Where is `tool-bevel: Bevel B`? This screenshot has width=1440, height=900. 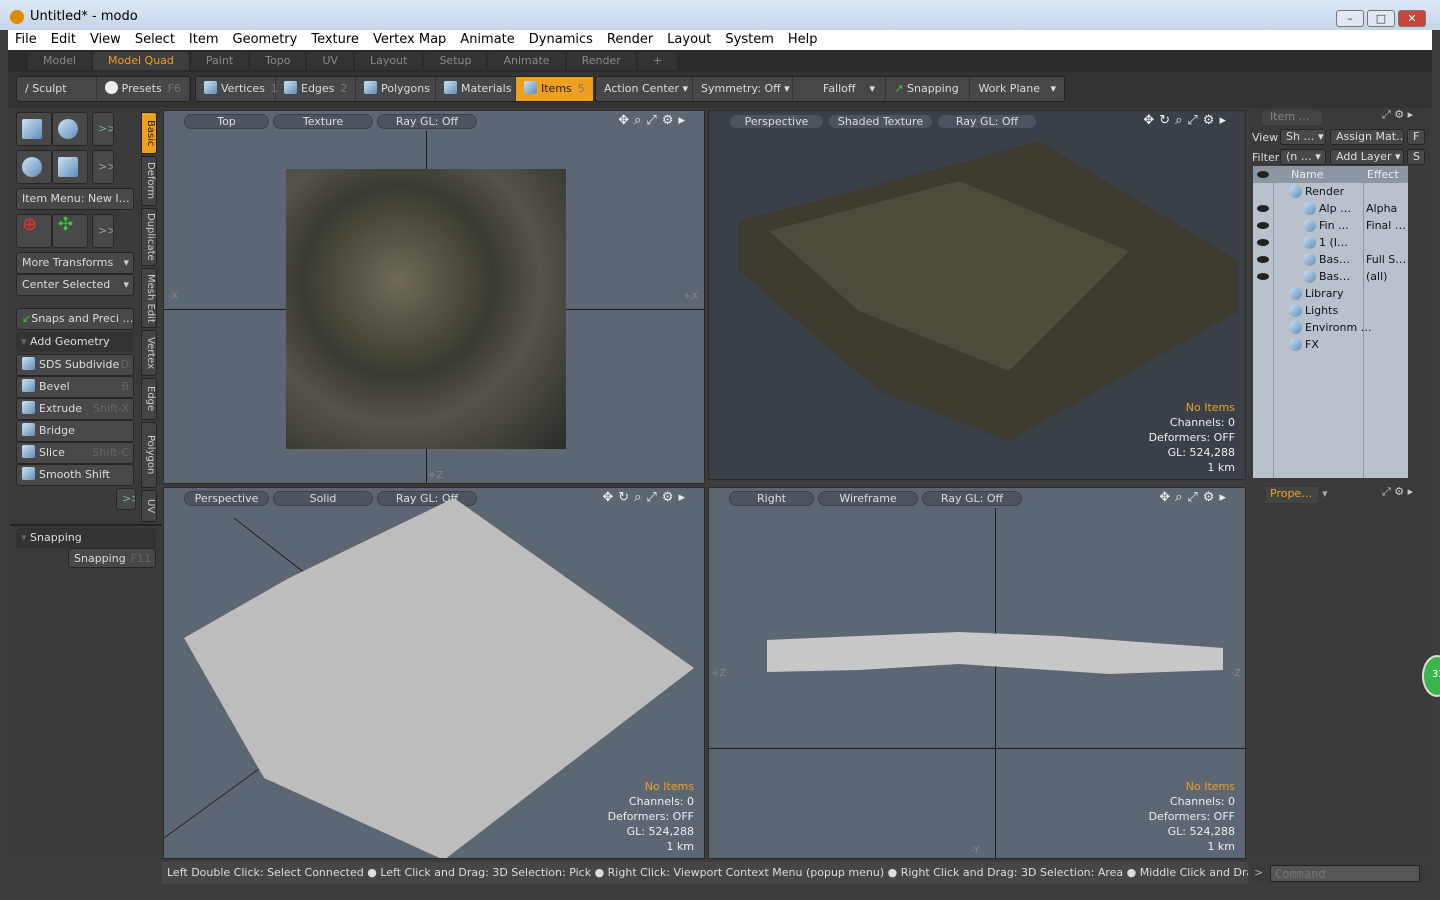 tool-bevel: Bevel B is located at coordinates (75, 387).